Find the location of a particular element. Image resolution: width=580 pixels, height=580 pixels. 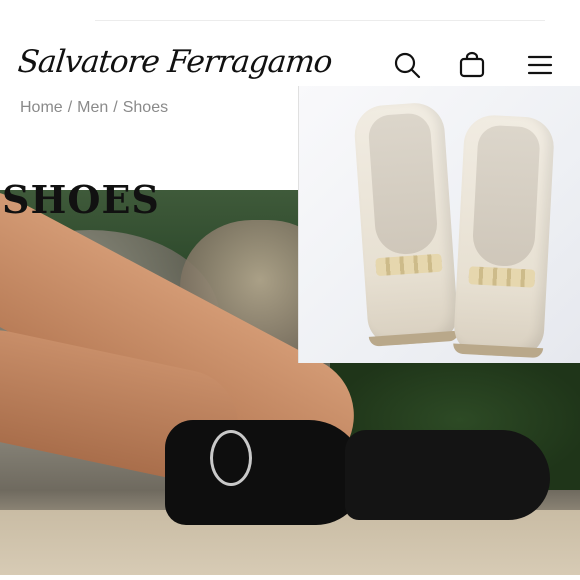

search-icon is located at coordinates (407, 65).